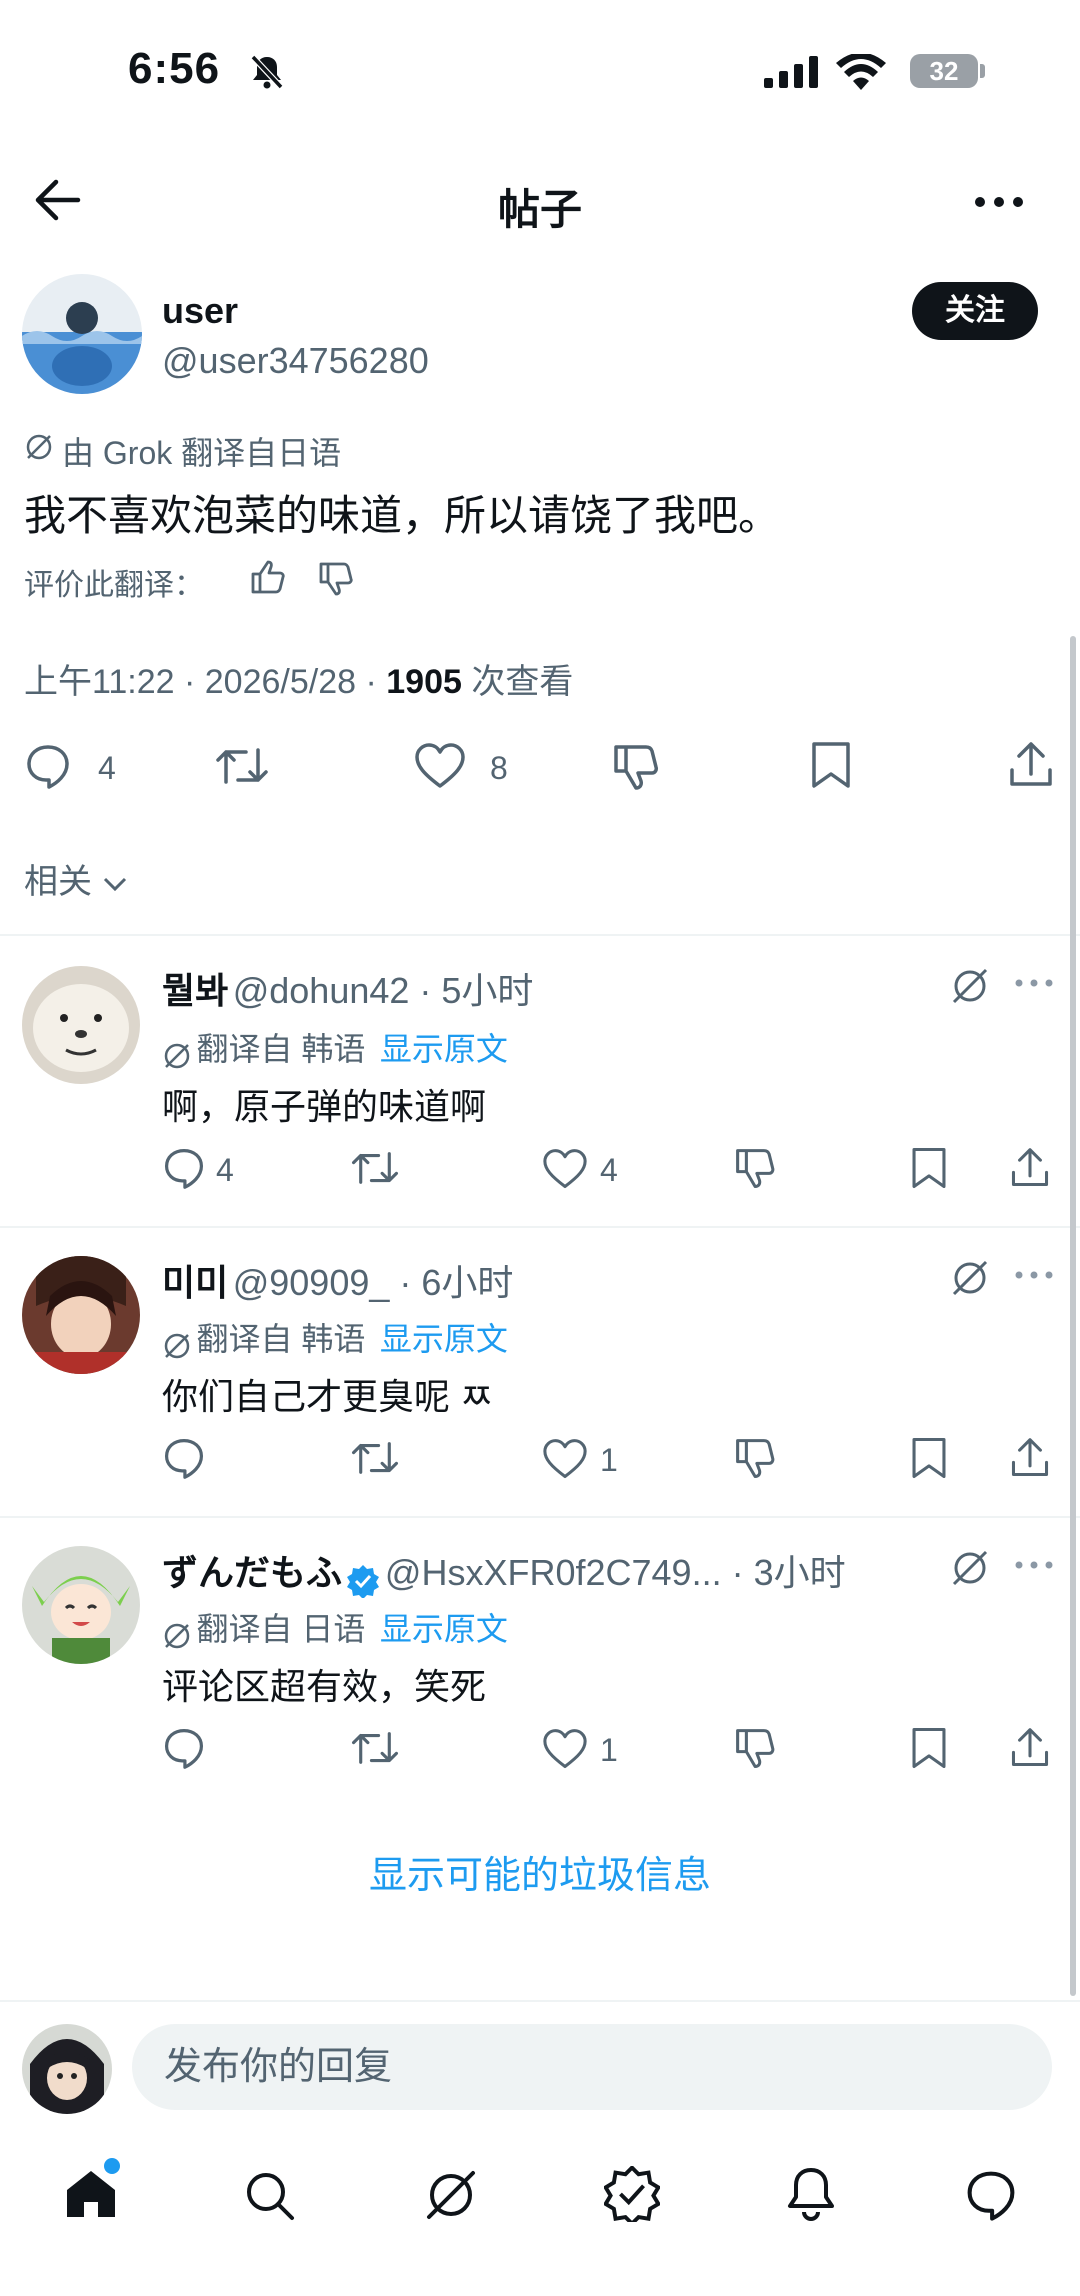 Image resolution: width=1080 pixels, height=2296 pixels. What do you see at coordinates (632, 2194) in the screenshot?
I see `verified-nav-icon` at bounding box center [632, 2194].